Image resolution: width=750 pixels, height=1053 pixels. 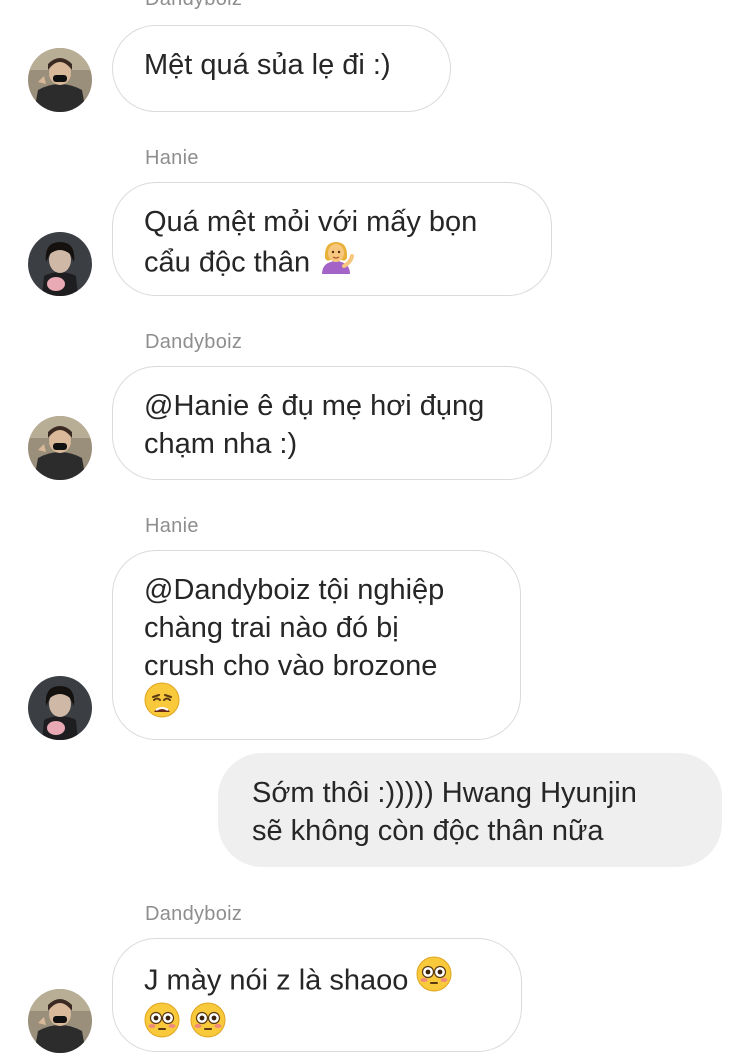 I want to click on message-text: cẩu độc thân, so click(x=231, y=262).